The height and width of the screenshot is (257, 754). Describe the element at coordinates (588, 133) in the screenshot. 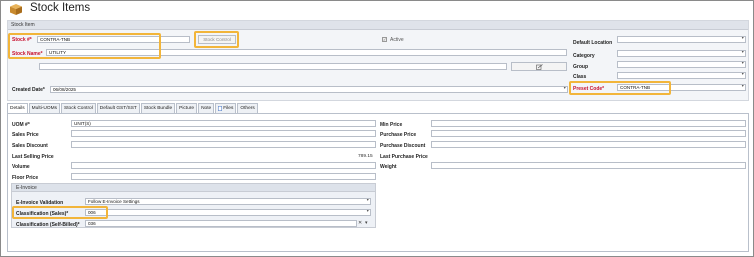

I see `purchase-price-input` at that location.